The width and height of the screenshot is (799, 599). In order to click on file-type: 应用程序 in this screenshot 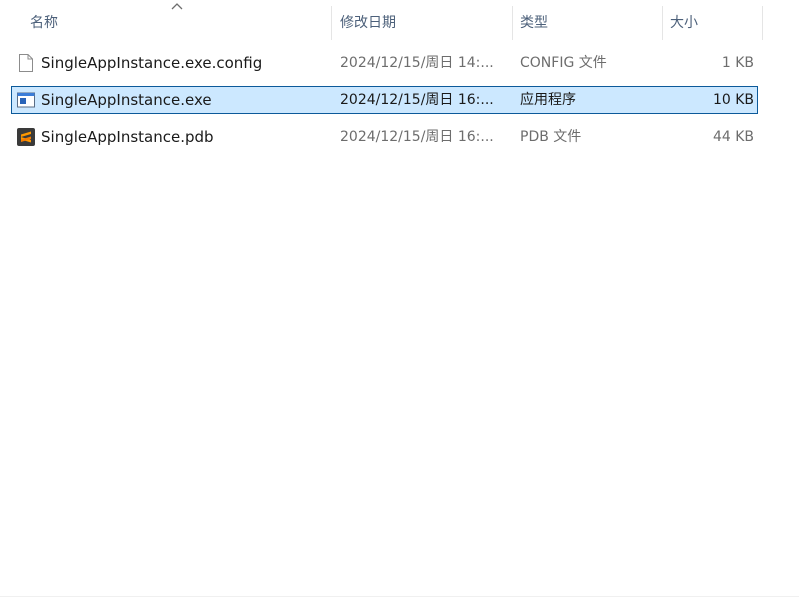, I will do `click(548, 100)`.